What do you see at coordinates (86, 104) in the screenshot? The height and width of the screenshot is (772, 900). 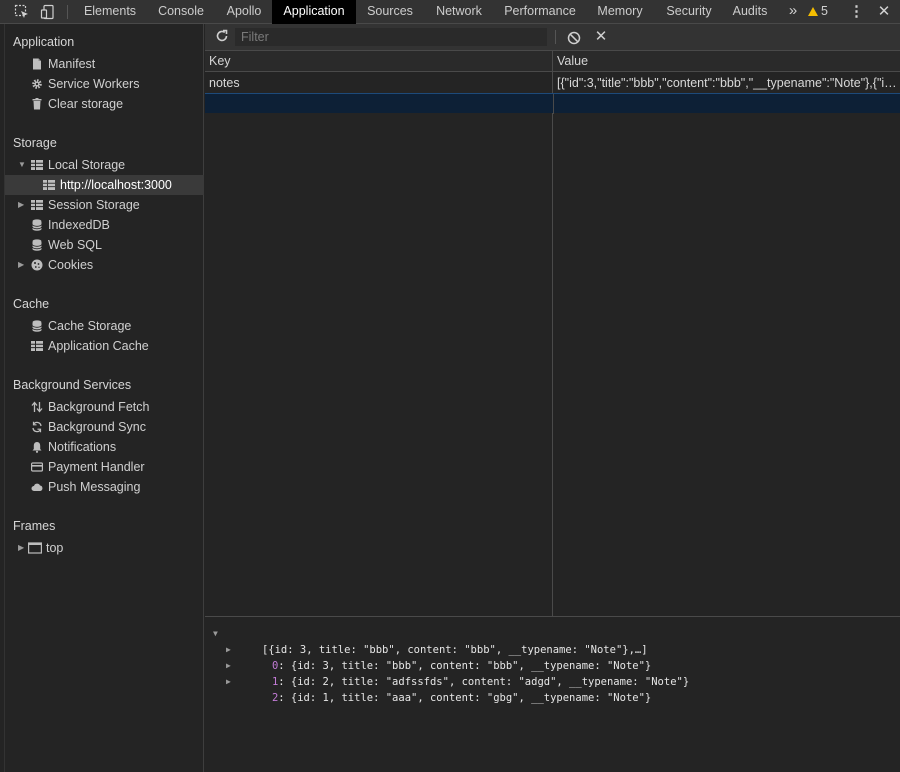 I see `sidebar-item-label: Clear storage` at bounding box center [86, 104].